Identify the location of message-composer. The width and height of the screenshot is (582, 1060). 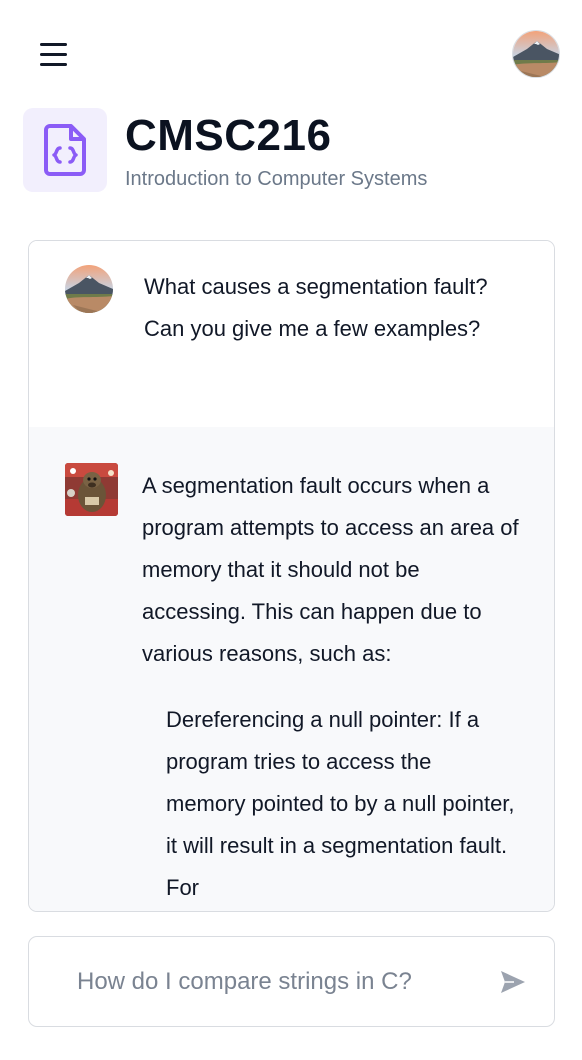
(291, 981).